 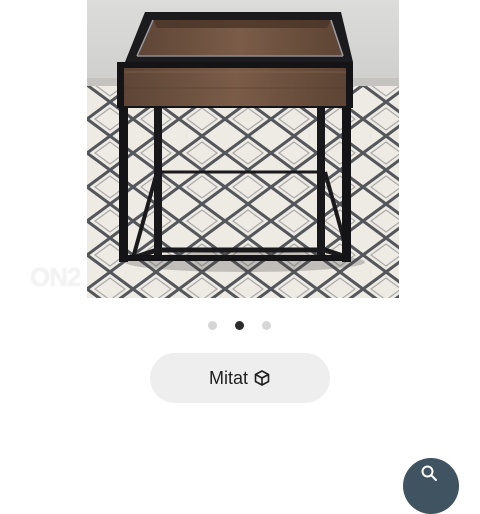 I want to click on dimensions-button-label: Mitat, so click(x=228, y=377).